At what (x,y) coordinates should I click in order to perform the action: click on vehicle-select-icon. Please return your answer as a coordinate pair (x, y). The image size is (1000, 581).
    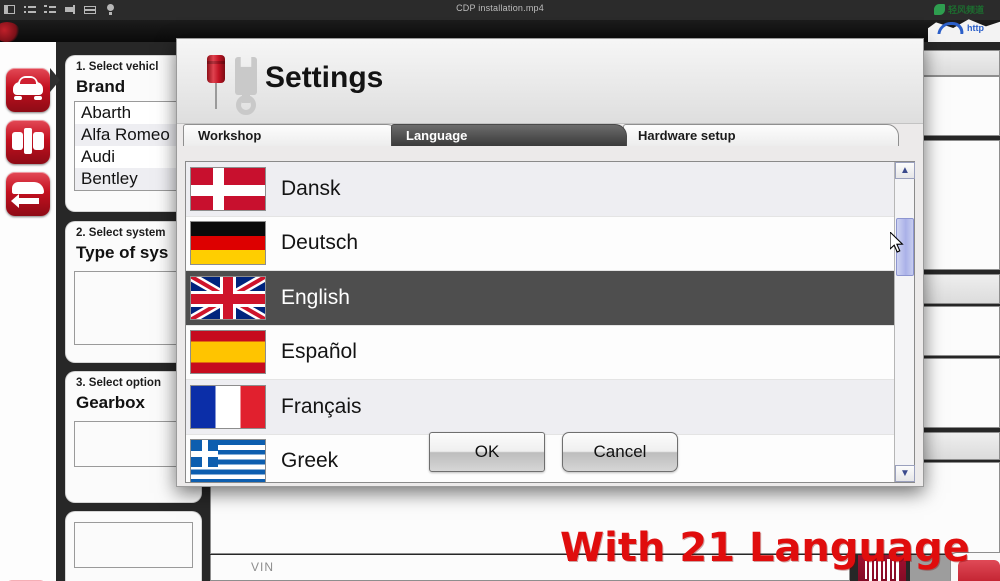
    Looking at the image, I should click on (28, 90).